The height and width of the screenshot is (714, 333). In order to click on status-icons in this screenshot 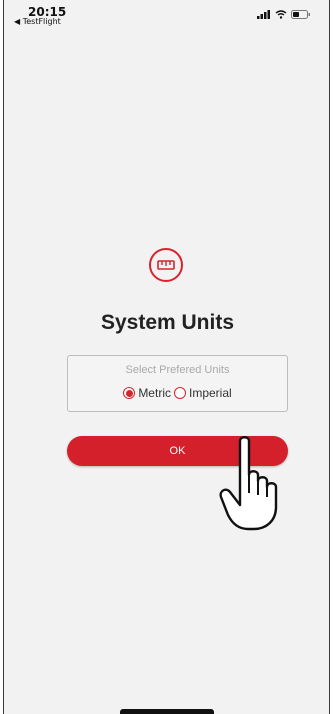, I will do `click(284, 14)`.